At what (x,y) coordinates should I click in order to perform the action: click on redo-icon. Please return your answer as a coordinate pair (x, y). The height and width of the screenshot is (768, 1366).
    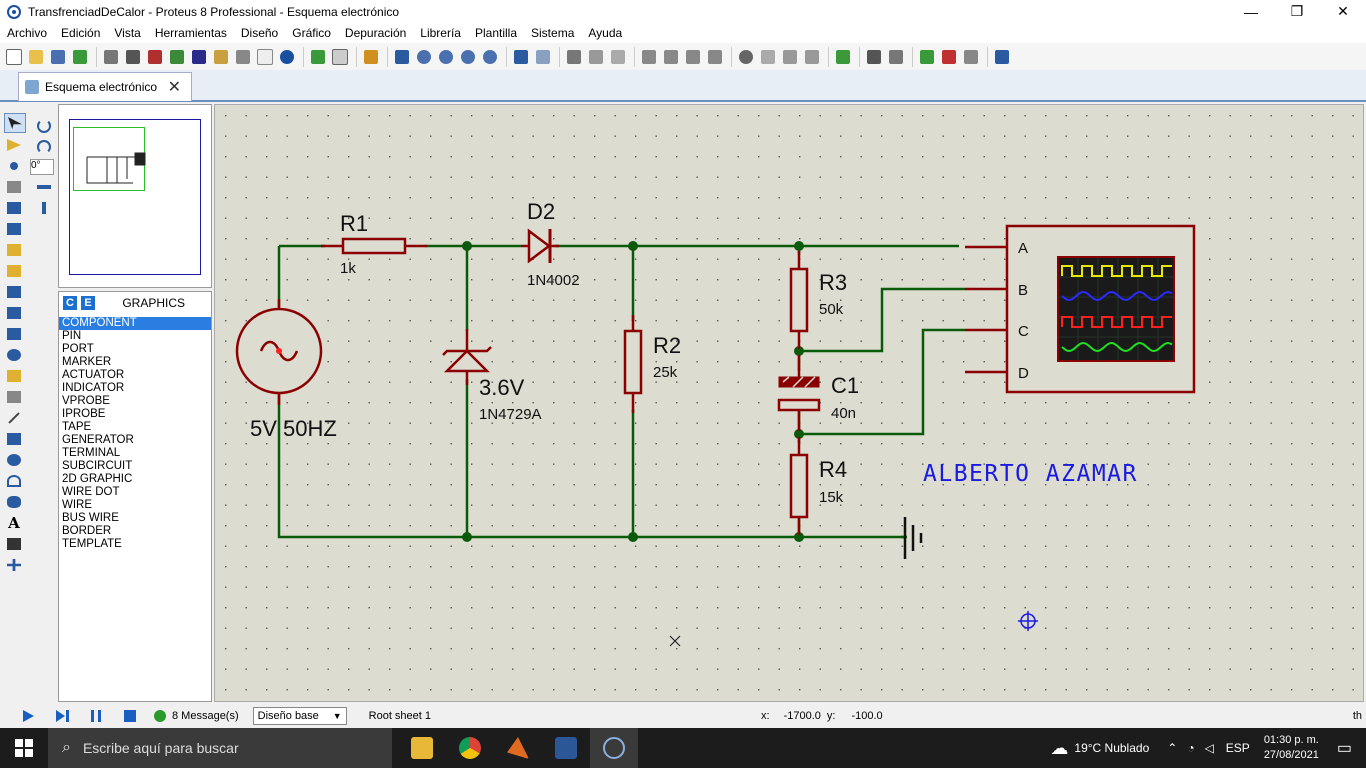
    Looking at the image, I should click on (543, 57).